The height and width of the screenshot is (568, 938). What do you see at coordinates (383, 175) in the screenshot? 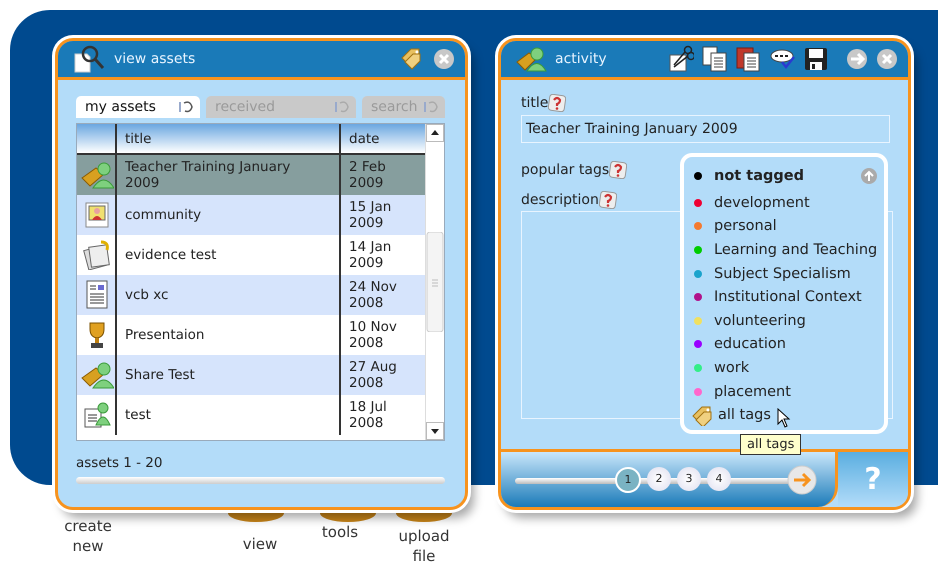
I see `asset-date: 2 Feb 2009` at bounding box center [383, 175].